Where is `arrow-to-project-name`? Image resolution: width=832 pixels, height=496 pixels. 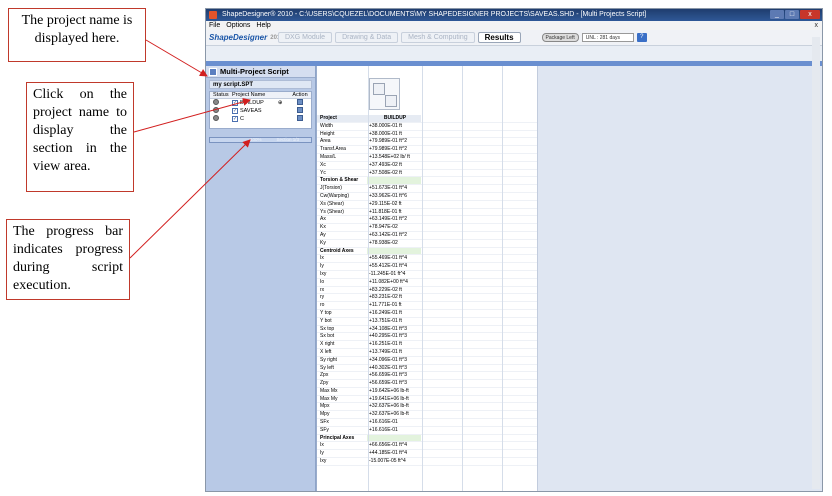
arrow-to-project-name is located at coordinates (176, 58).